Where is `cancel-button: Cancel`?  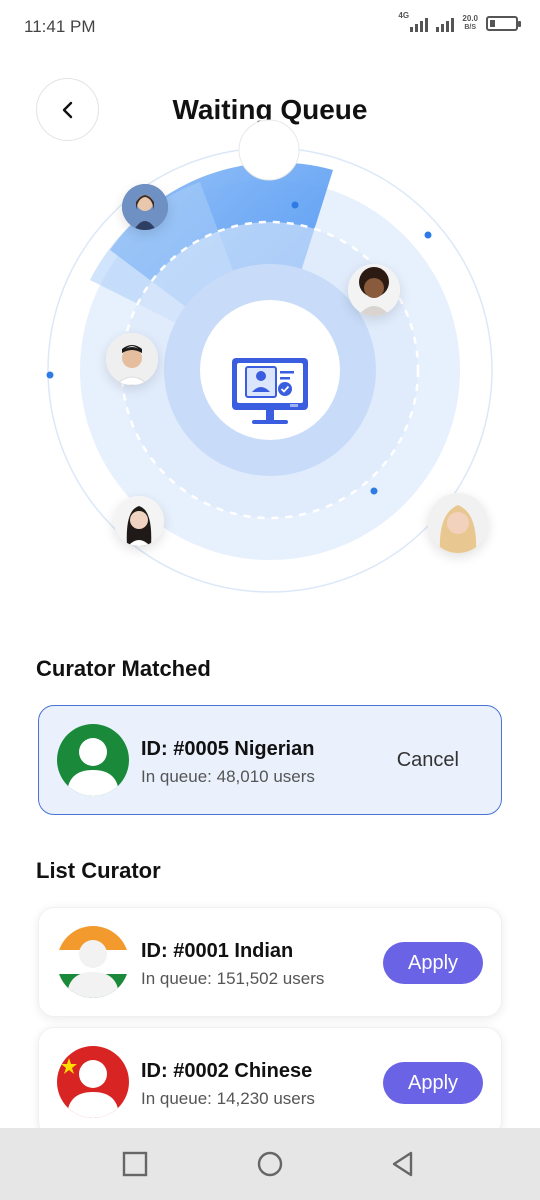 cancel-button: Cancel is located at coordinates (428, 760).